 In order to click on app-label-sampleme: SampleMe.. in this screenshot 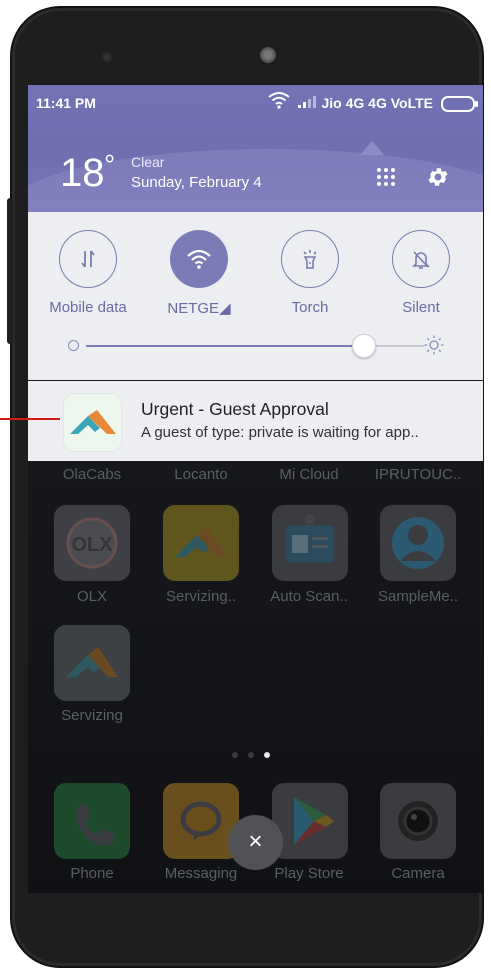, I will do `click(418, 596)`.